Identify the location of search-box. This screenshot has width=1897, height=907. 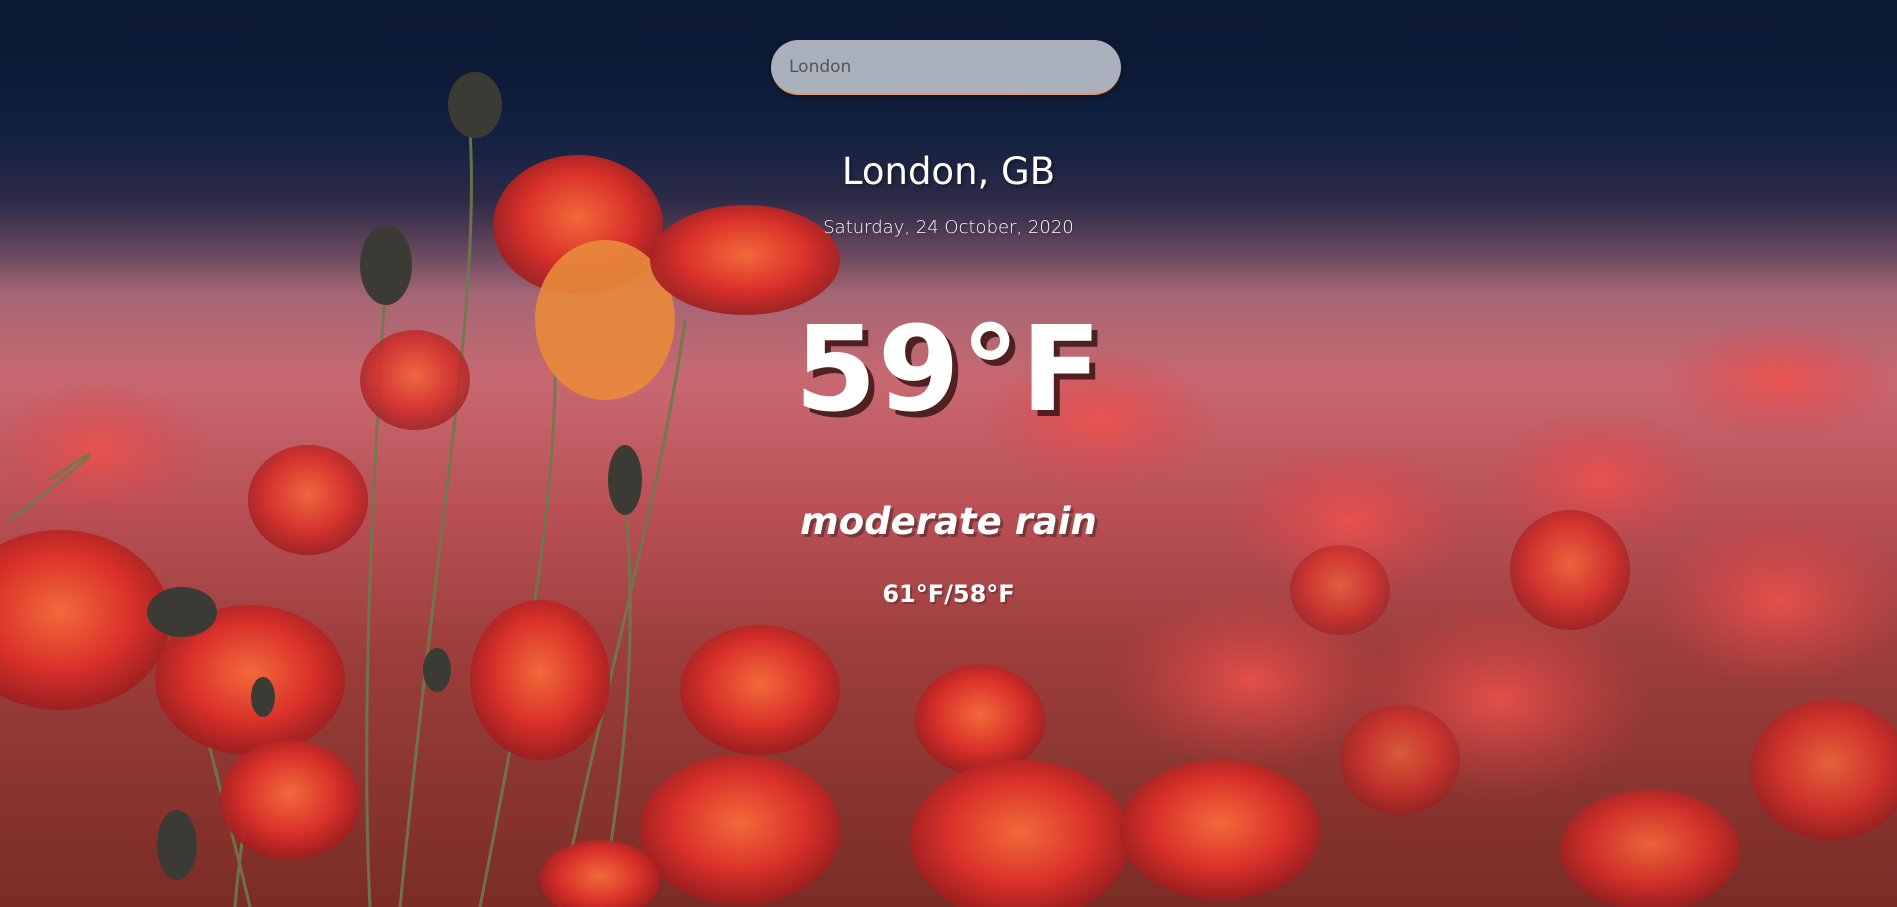
(946, 67).